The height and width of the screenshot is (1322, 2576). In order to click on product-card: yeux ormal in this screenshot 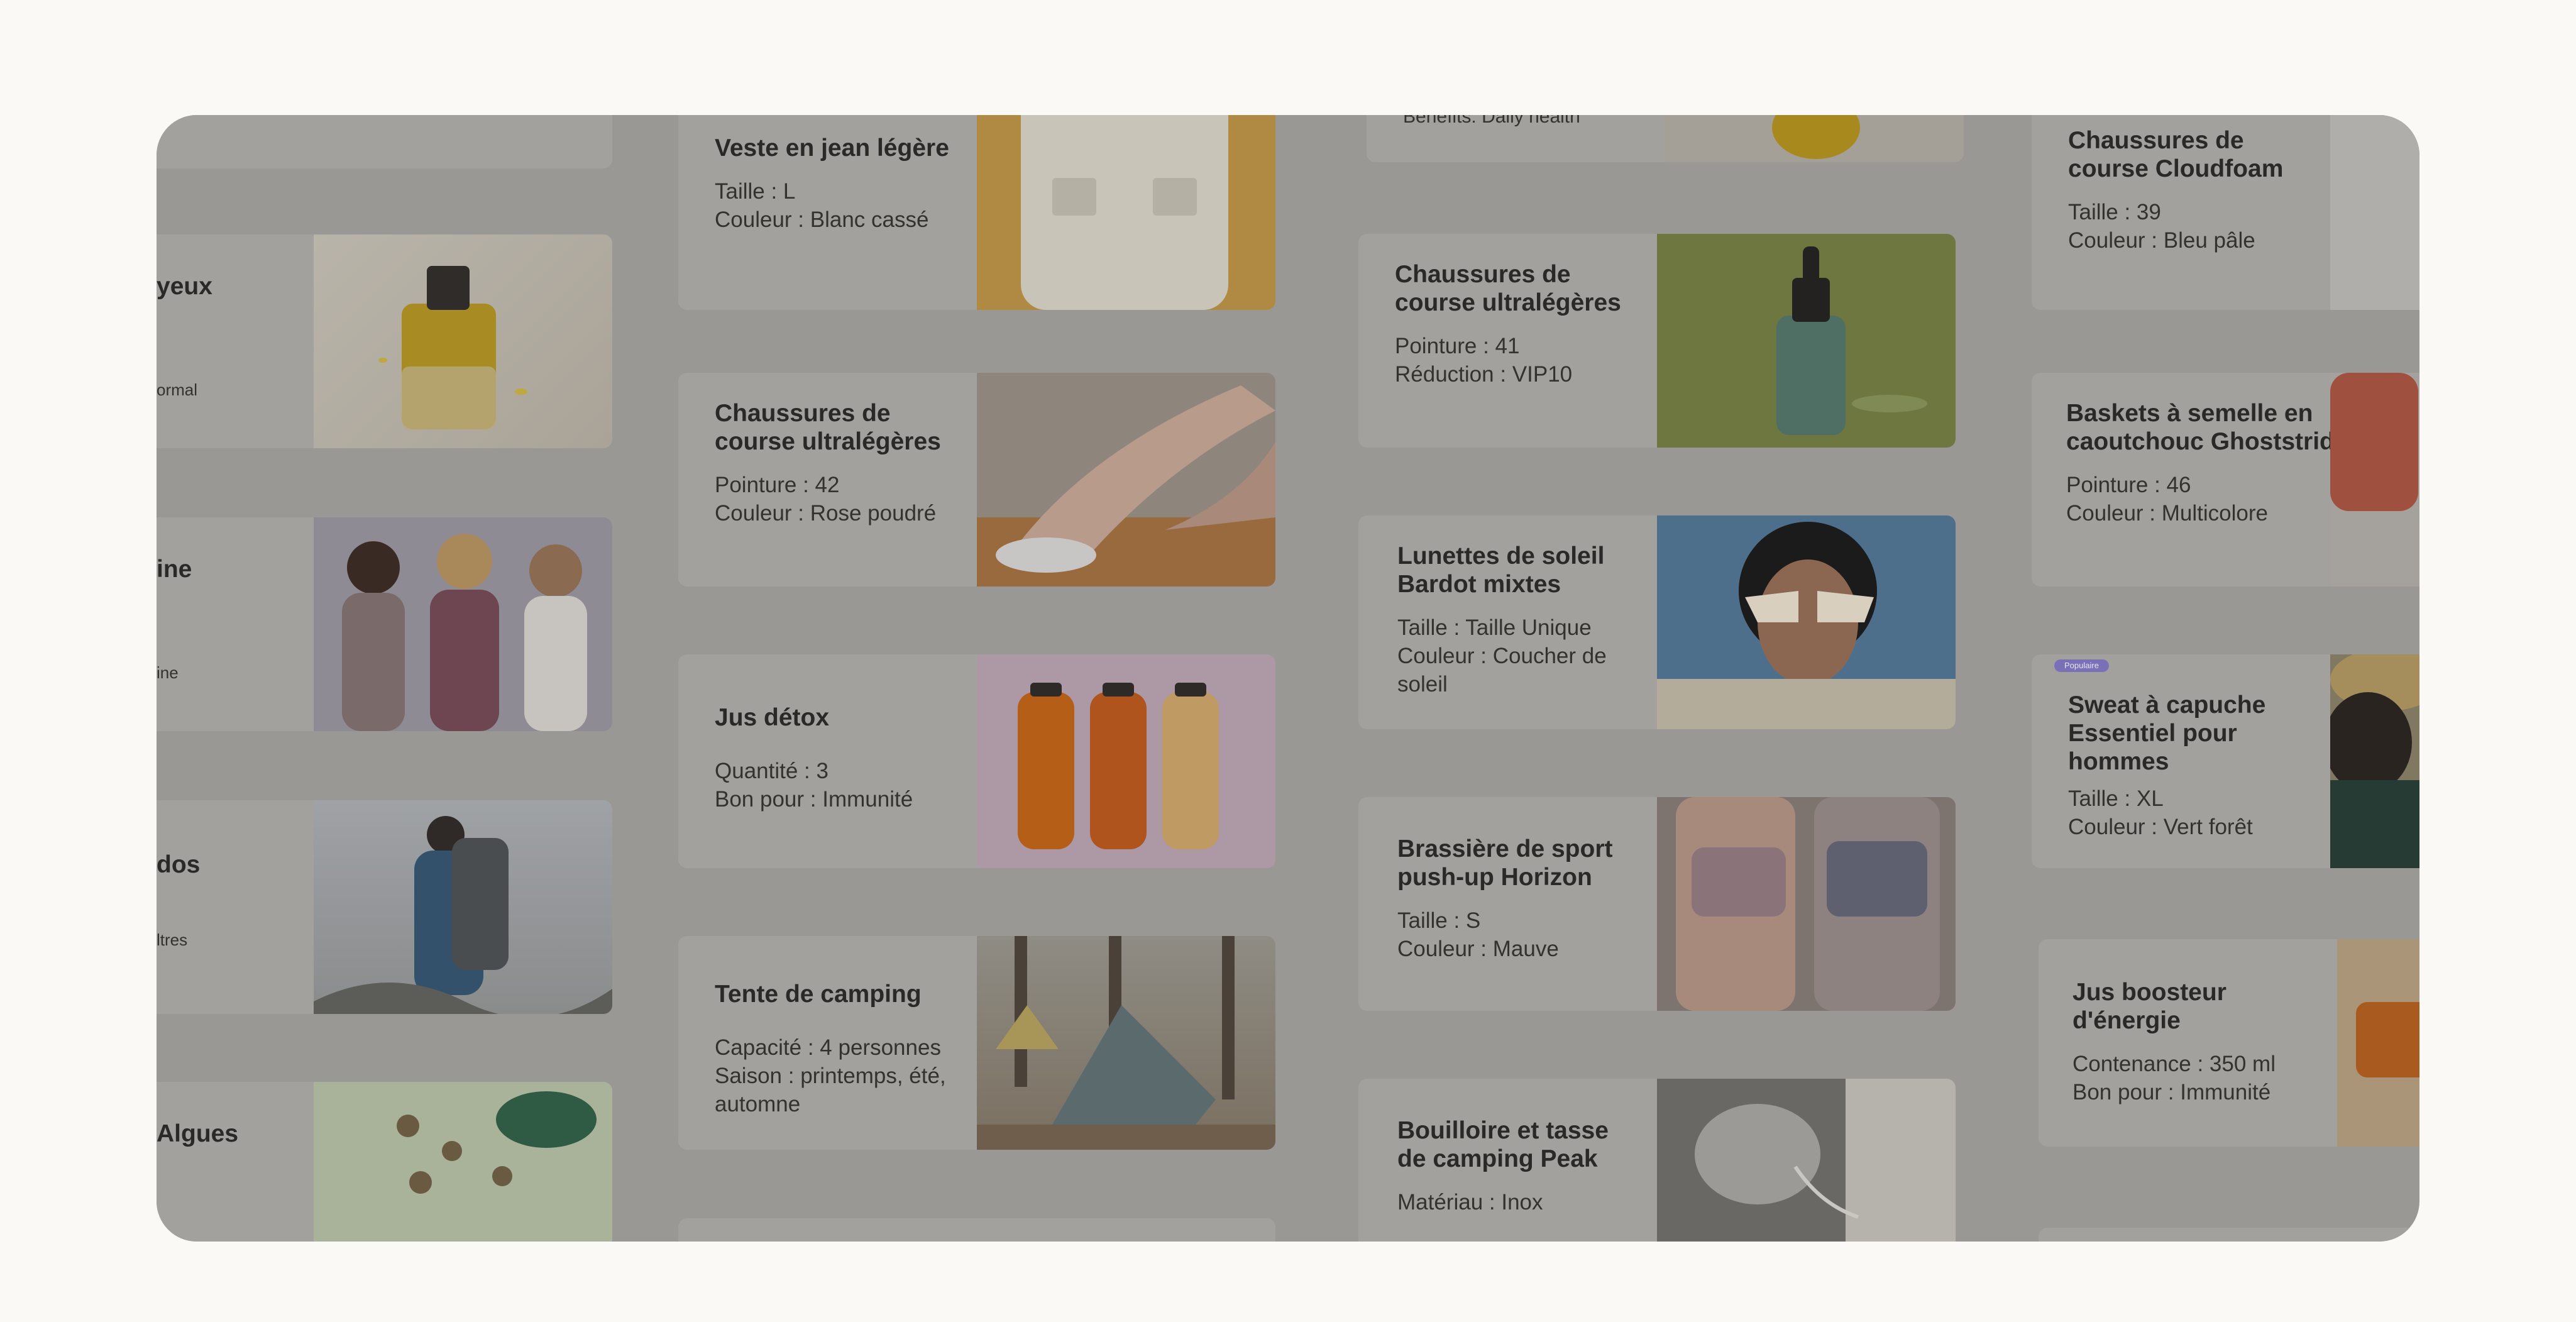, I will do `click(385, 341)`.